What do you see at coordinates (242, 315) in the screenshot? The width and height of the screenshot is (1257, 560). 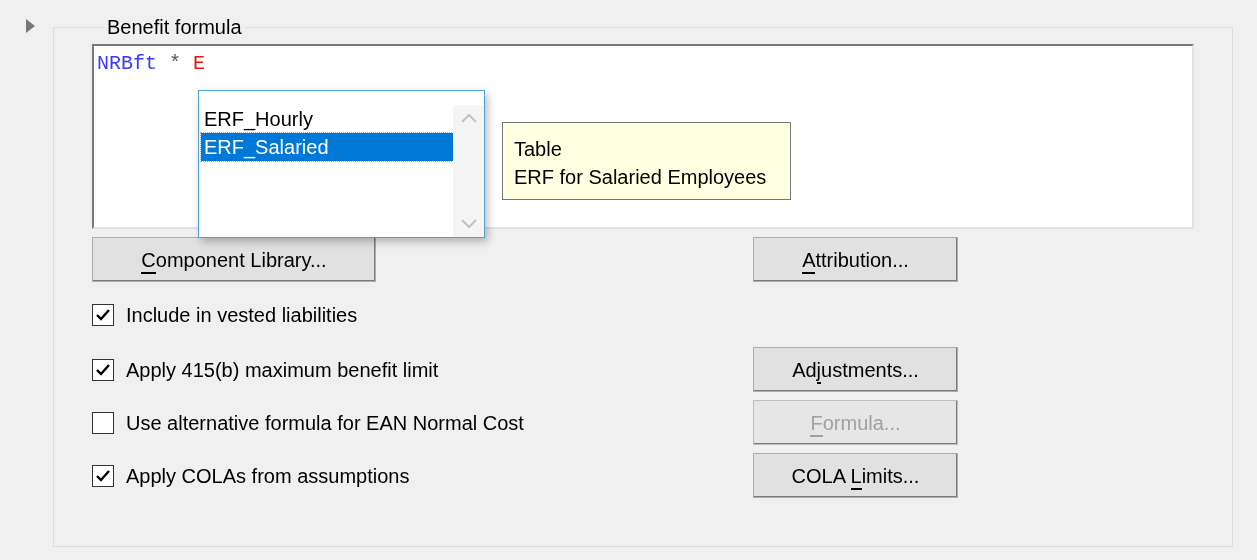 I see `checkbox-label: Include in vested liabilities` at bounding box center [242, 315].